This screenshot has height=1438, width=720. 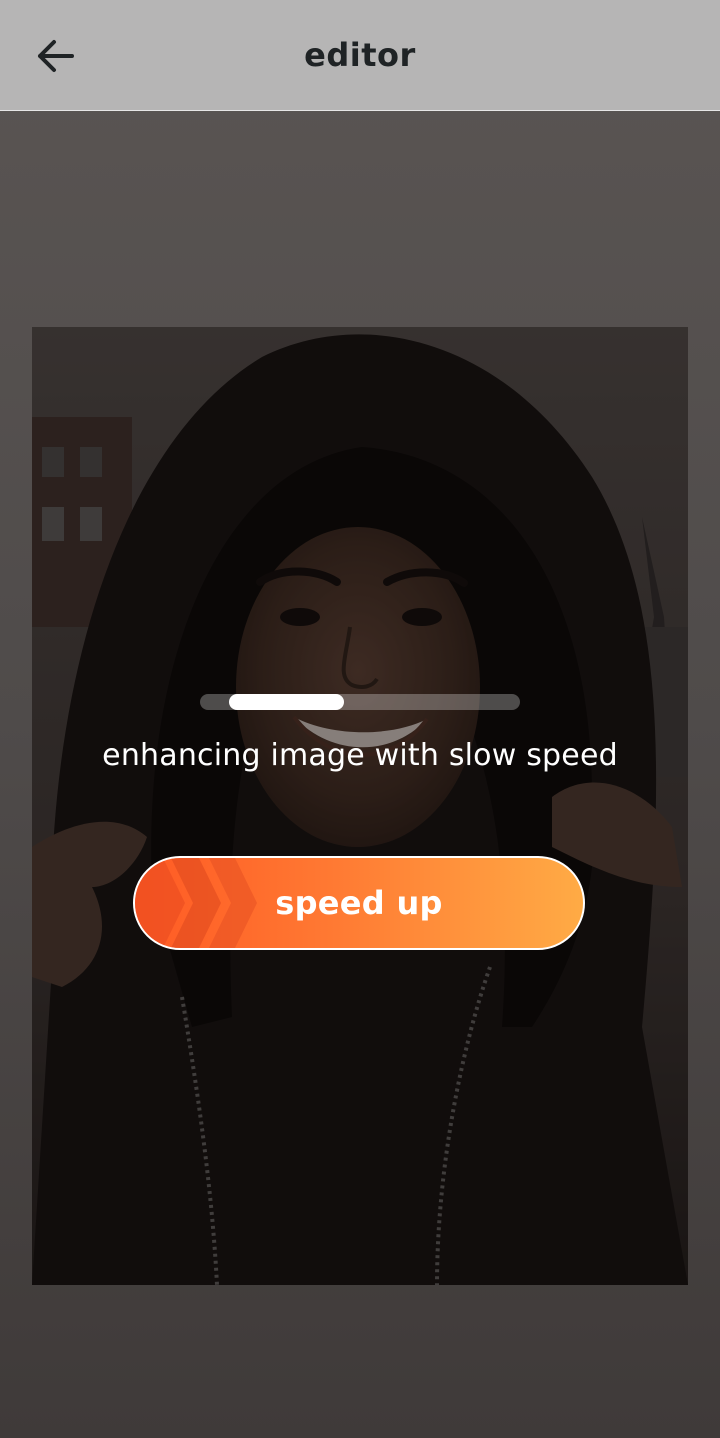 I want to click on app-header: editor, so click(x=360, y=55).